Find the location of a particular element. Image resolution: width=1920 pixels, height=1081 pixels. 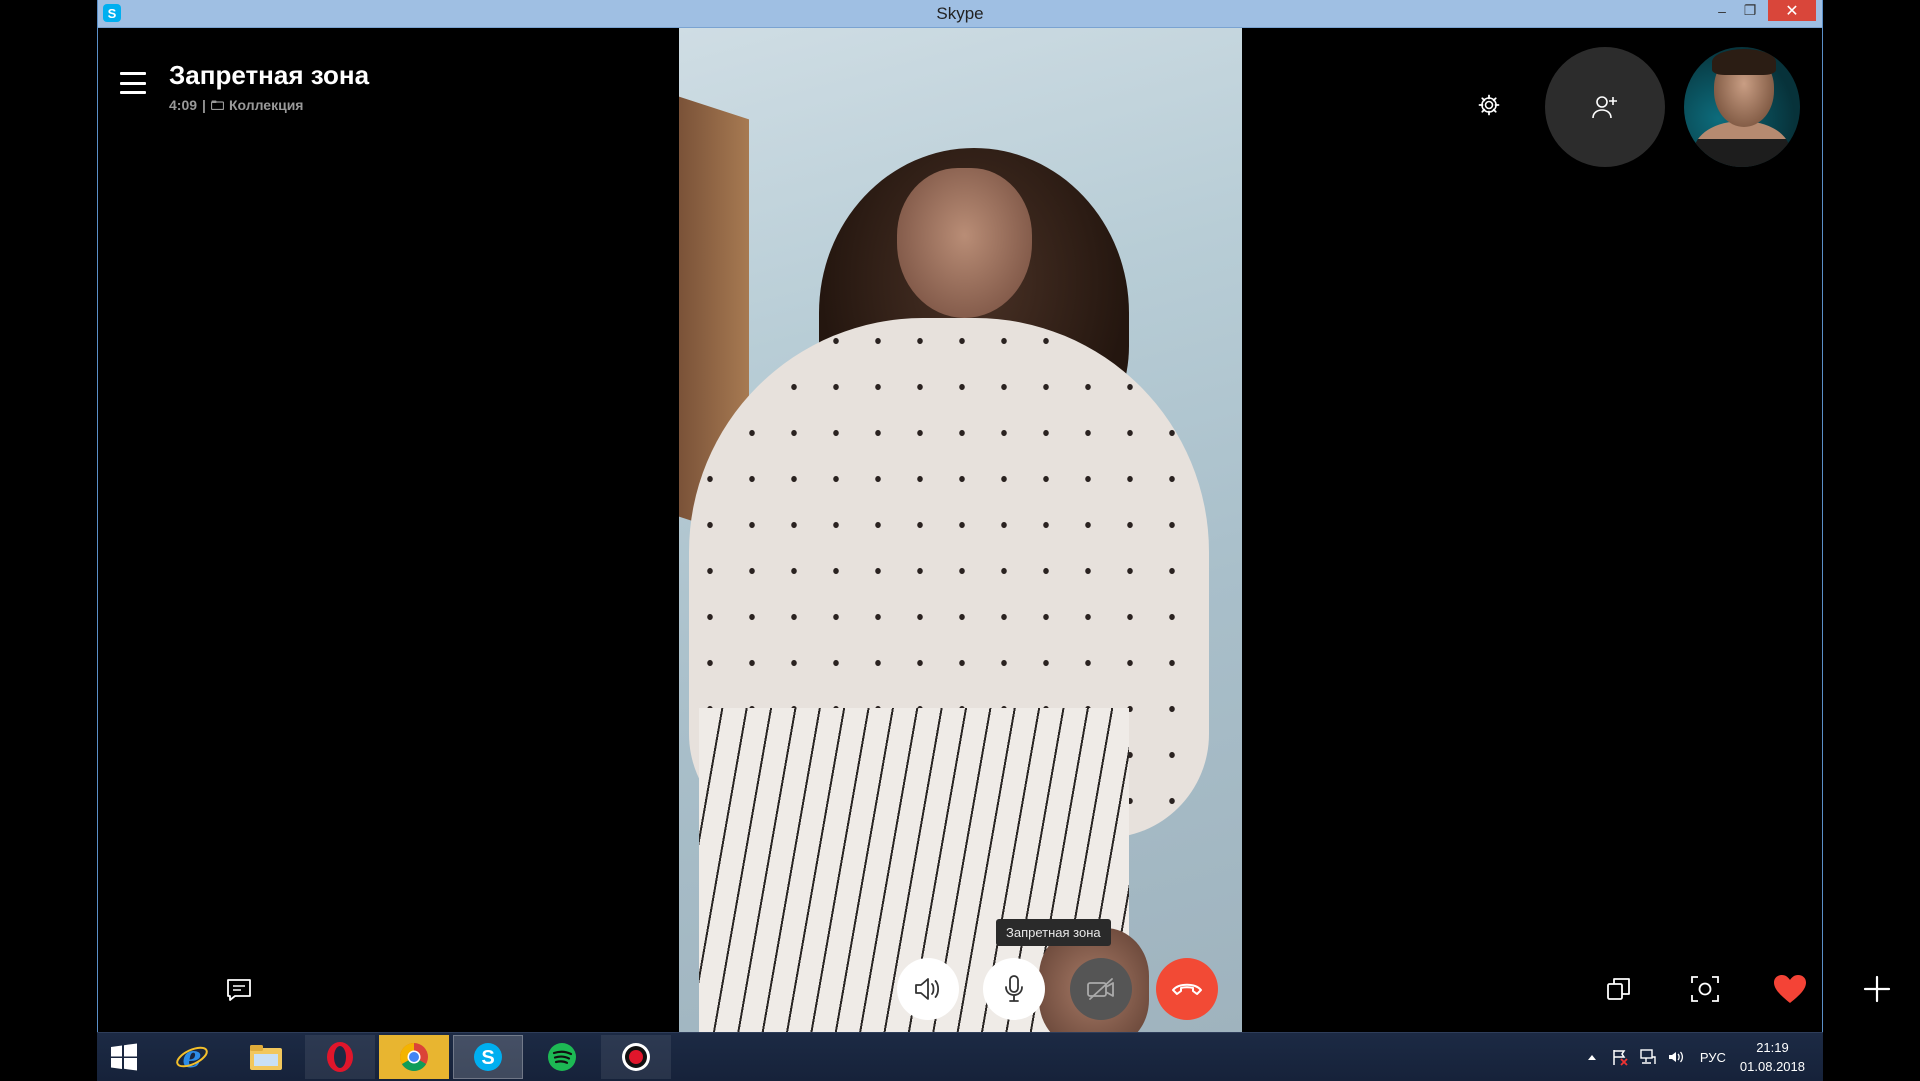

video-toggle-button is located at coordinates (1101, 989).